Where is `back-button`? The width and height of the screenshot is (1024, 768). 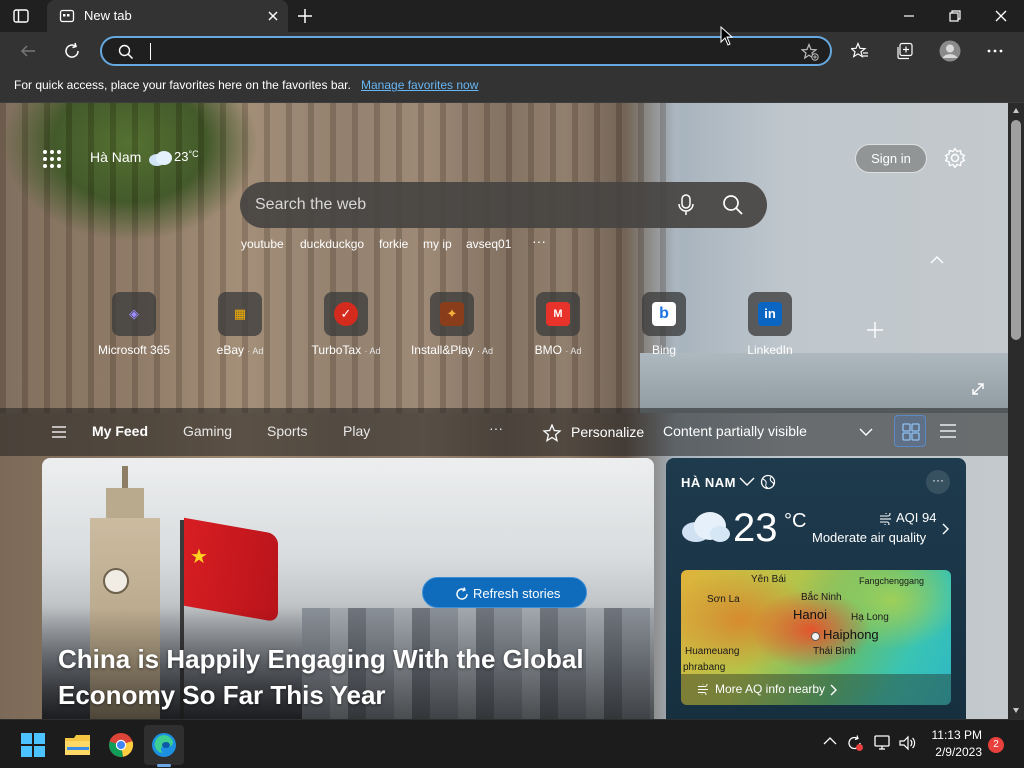
back-button is located at coordinates (28, 51).